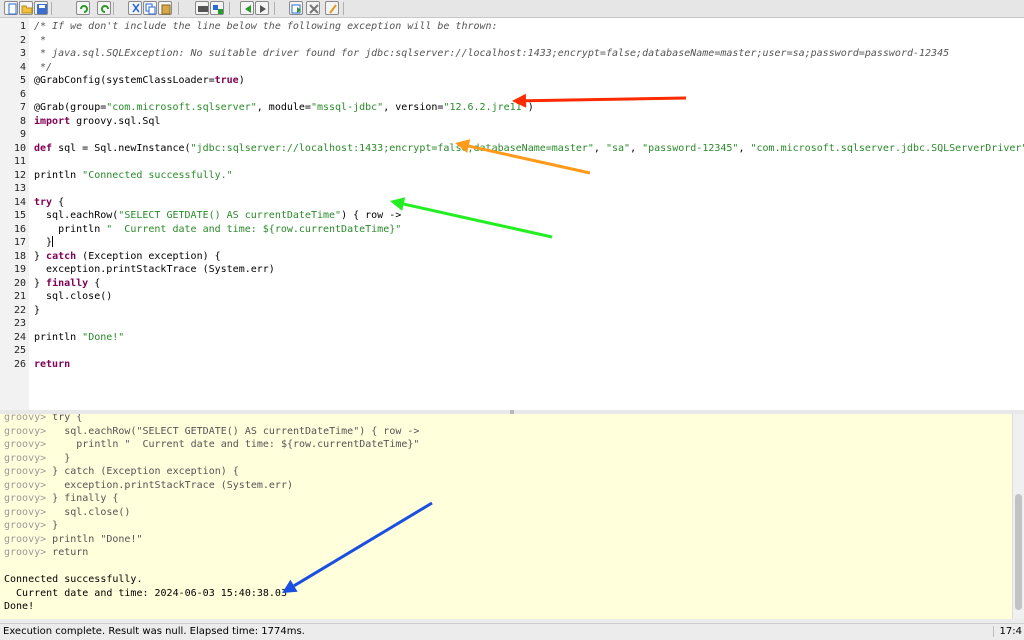 Image resolution: width=1024 pixels, height=640 pixels. I want to click on red-arrow, so click(599, 100).